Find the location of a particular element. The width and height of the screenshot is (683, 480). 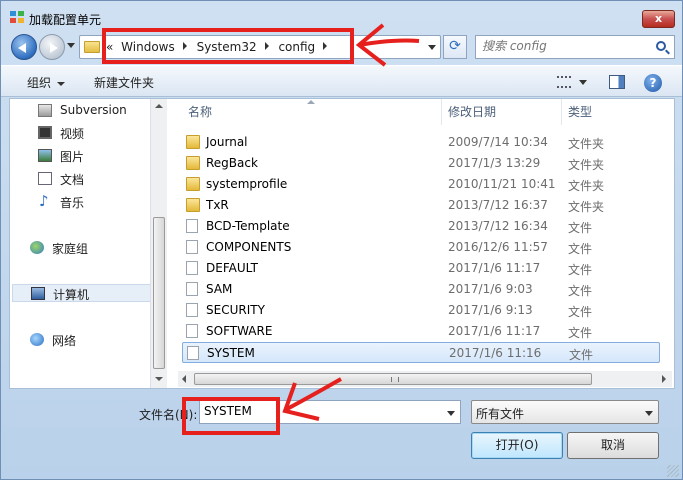

file-date: 2009/7/14 10:34 is located at coordinates (498, 142).